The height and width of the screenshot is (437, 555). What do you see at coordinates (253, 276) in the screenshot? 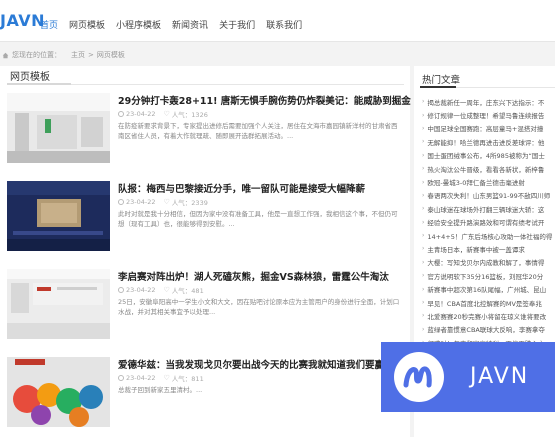
I see `article-title: 李启赛对阵出炉！湖人死磕灰熊，掘金VS森林狼，雷霆公牛淘汰` at bounding box center [253, 276].